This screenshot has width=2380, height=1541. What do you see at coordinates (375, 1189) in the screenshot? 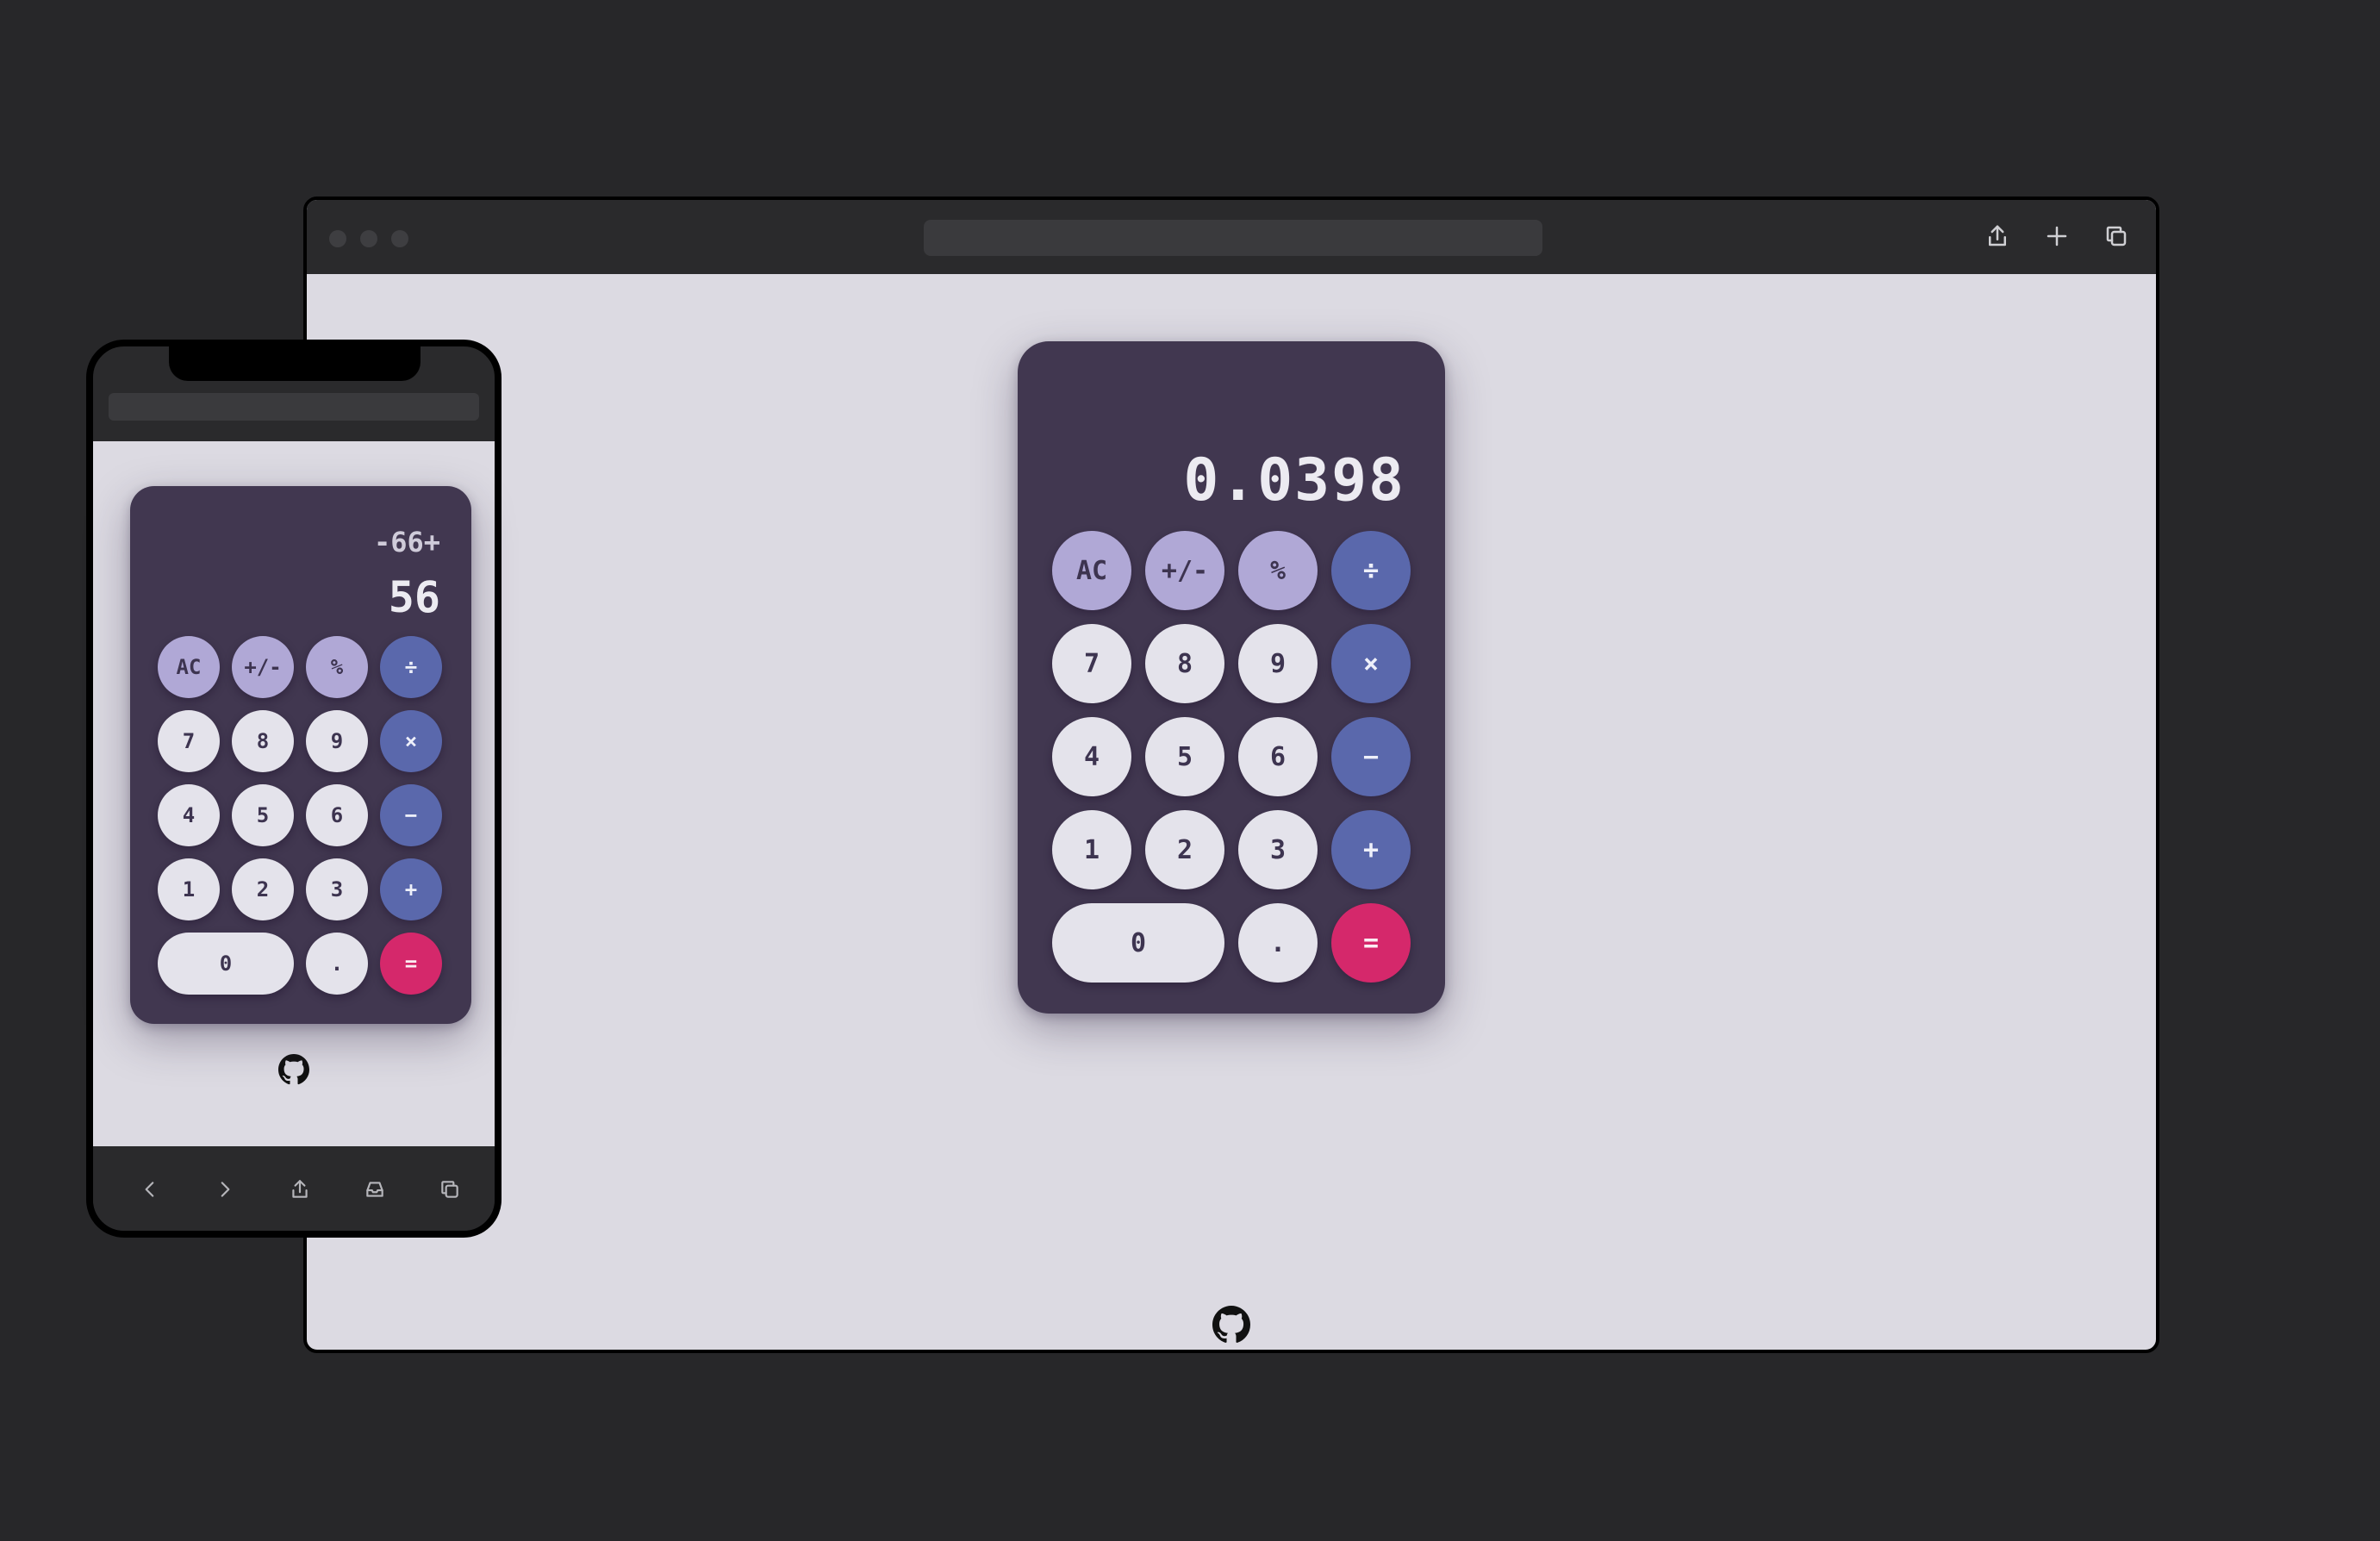
I see `inbox-icon` at bounding box center [375, 1189].